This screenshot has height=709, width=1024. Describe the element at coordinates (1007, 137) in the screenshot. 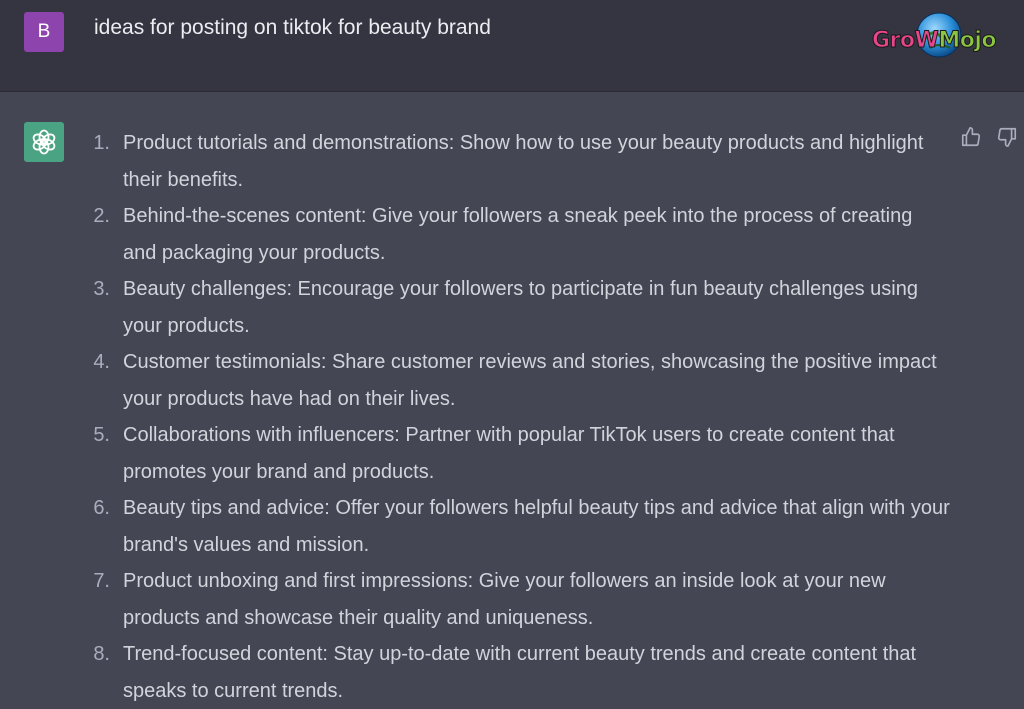

I see `thumbs-down-icon` at that location.